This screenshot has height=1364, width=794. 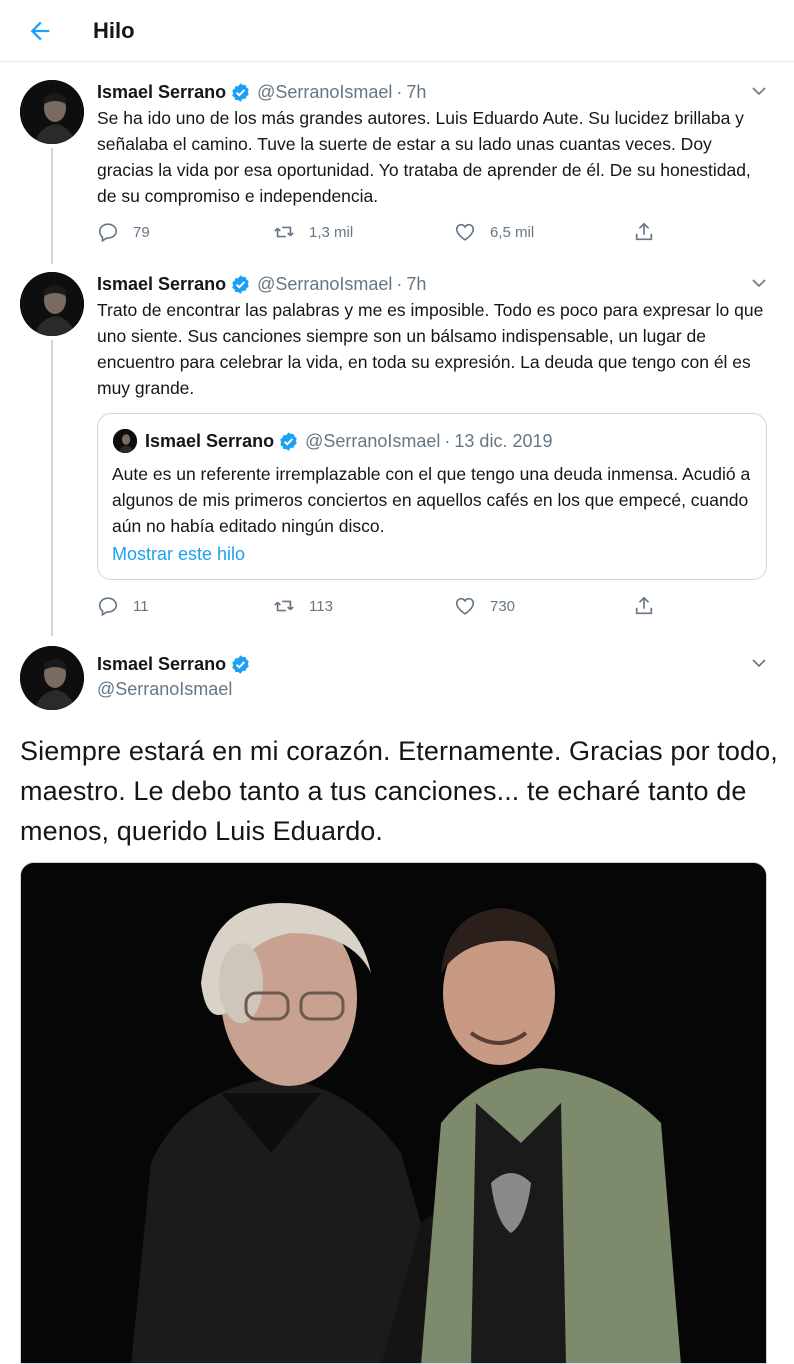 What do you see at coordinates (382, 608) in the screenshot?
I see `tweet-actions: 11 113 730` at bounding box center [382, 608].